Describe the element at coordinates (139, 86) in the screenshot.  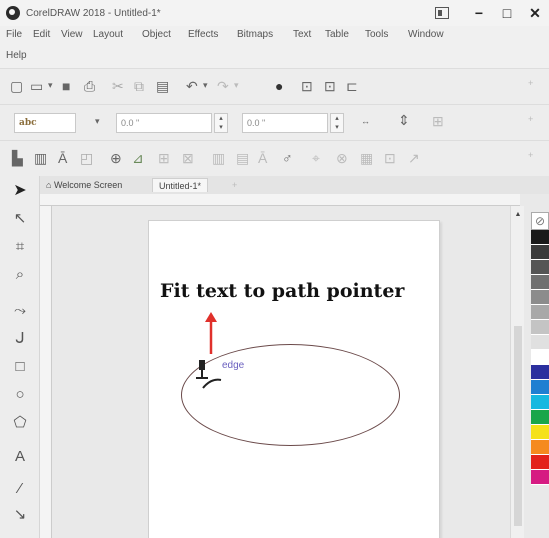
I see `copy-icon: ⧉` at that location.